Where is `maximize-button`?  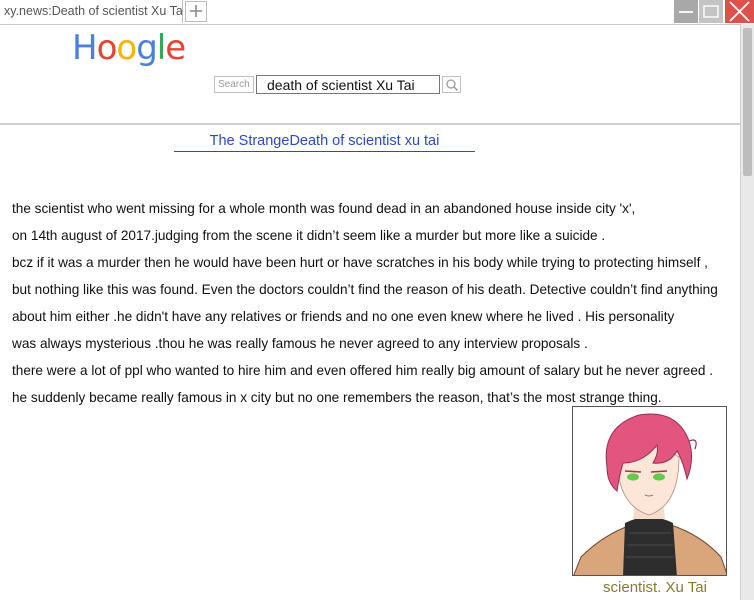 maximize-button is located at coordinates (711, 11).